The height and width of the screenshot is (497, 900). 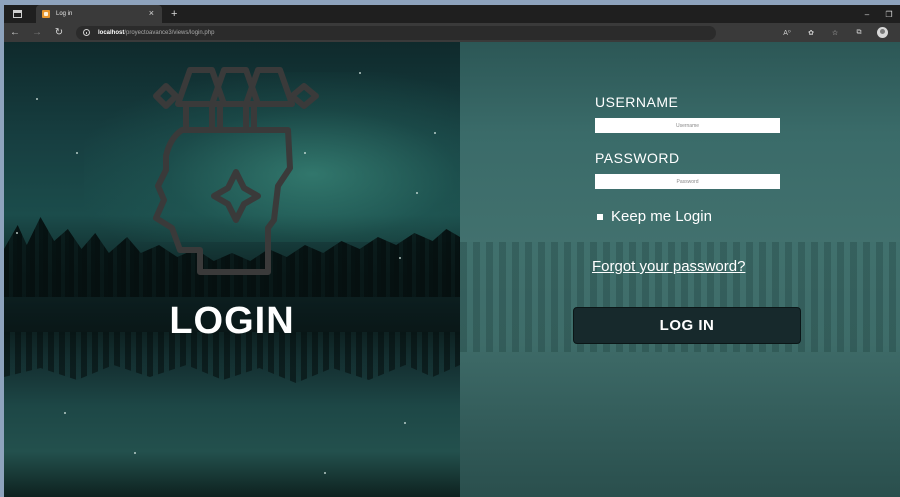 What do you see at coordinates (37, 32) in the screenshot?
I see `forward-button: →` at bounding box center [37, 32].